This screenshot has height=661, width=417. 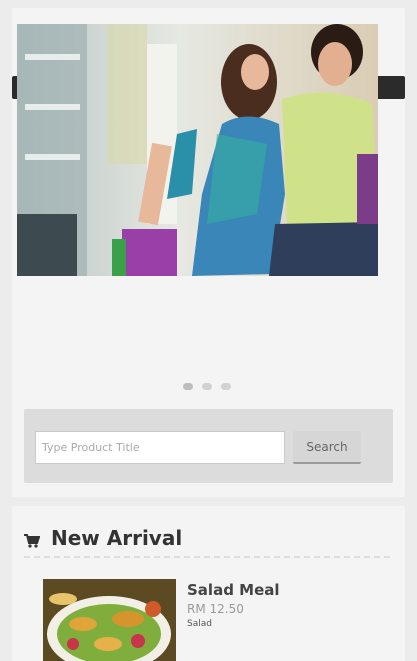 What do you see at coordinates (199, 624) in the screenshot?
I see `product-category: Salad` at bounding box center [199, 624].